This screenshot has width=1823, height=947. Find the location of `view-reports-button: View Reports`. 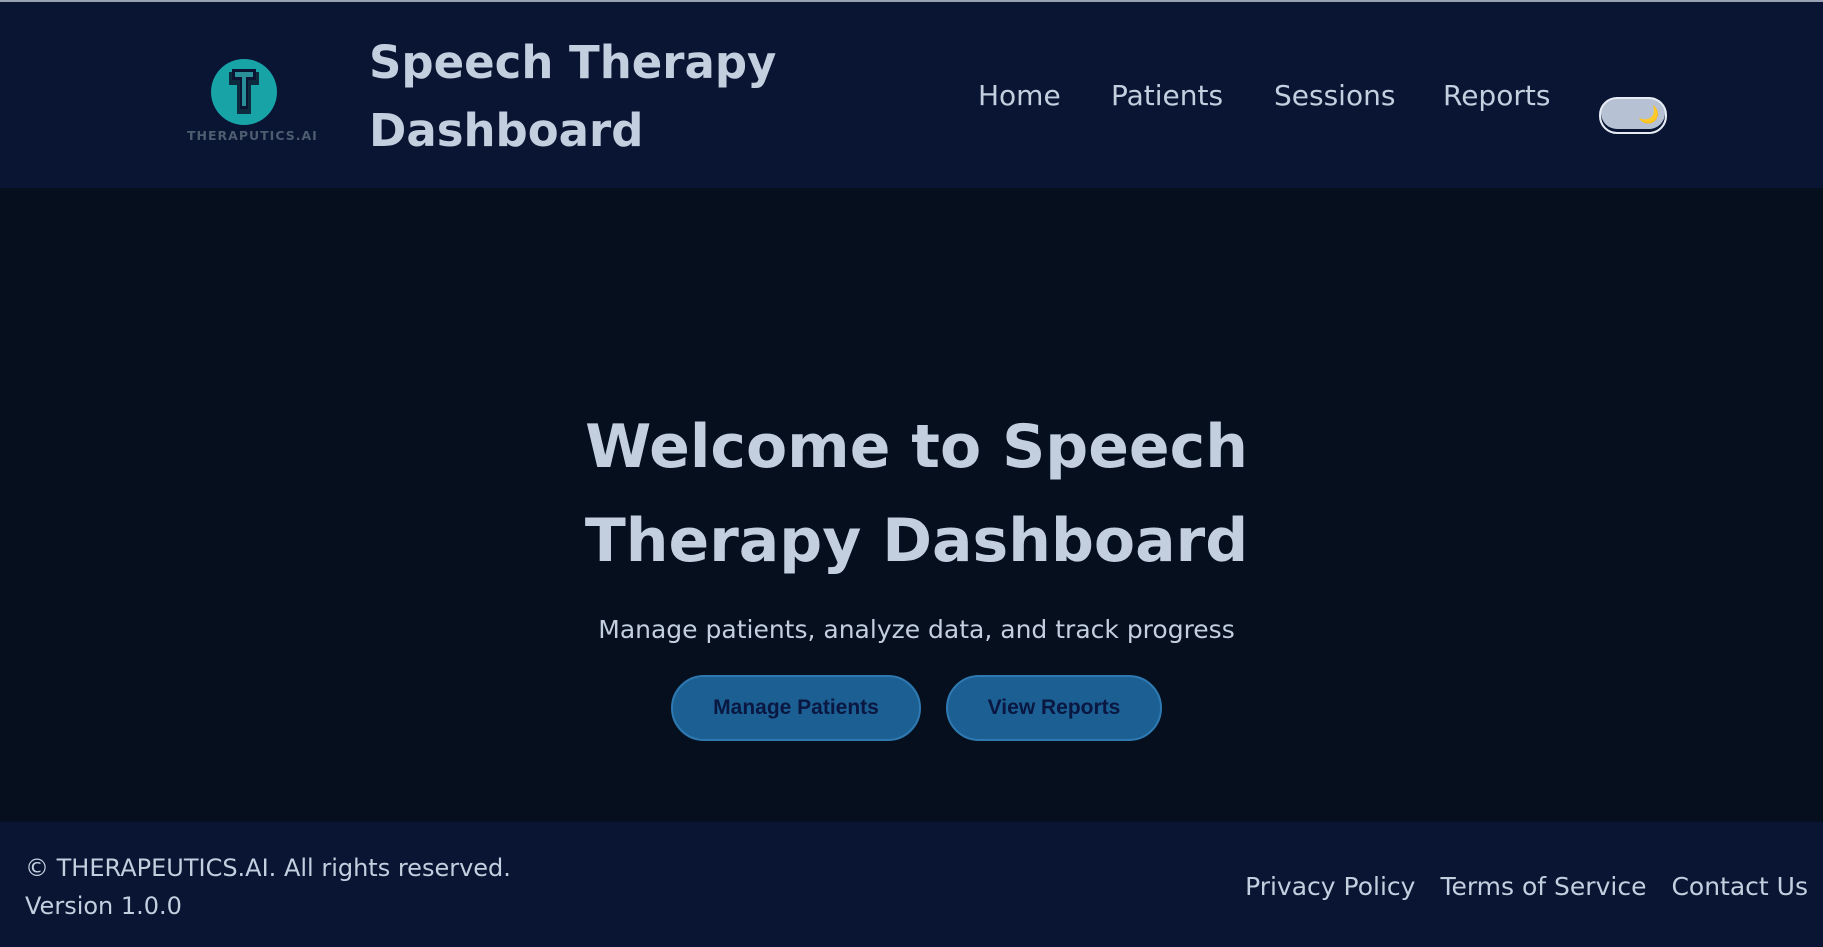

view-reports-button: View Reports is located at coordinates (1054, 708).